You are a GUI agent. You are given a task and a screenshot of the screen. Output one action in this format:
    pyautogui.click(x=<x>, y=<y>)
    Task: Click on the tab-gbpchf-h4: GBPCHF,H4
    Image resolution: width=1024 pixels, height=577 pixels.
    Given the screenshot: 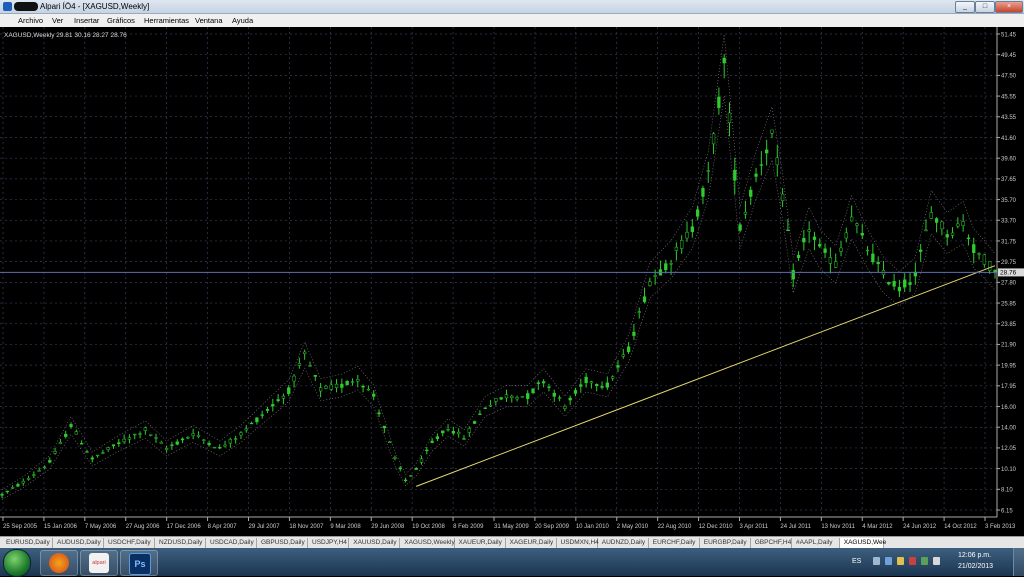 What is the action you would take?
    pyautogui.click(x=771, y=543)
    